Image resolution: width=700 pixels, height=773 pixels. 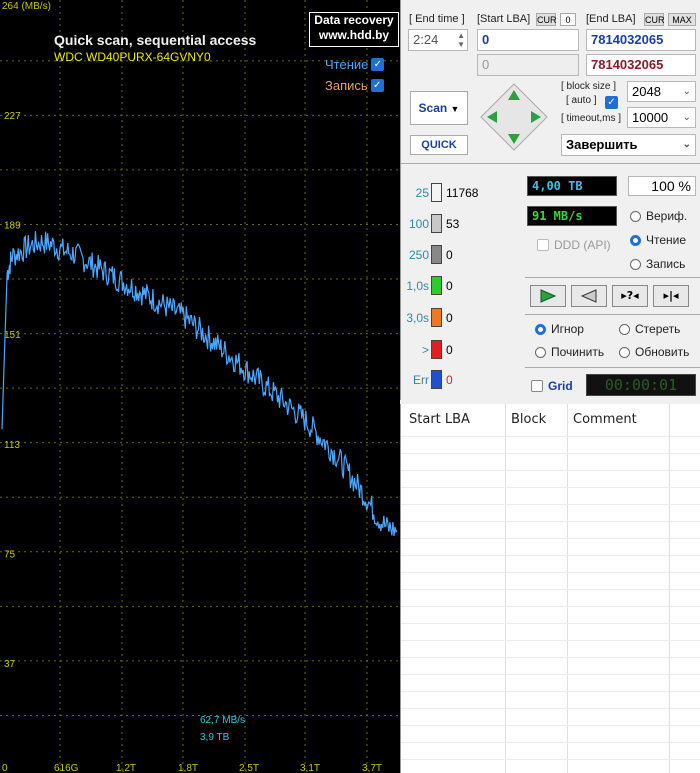 What do you see at coordinates (682, 19) in the screenshot?
I see `max-label: MAX` at bounding box center [682, 19].